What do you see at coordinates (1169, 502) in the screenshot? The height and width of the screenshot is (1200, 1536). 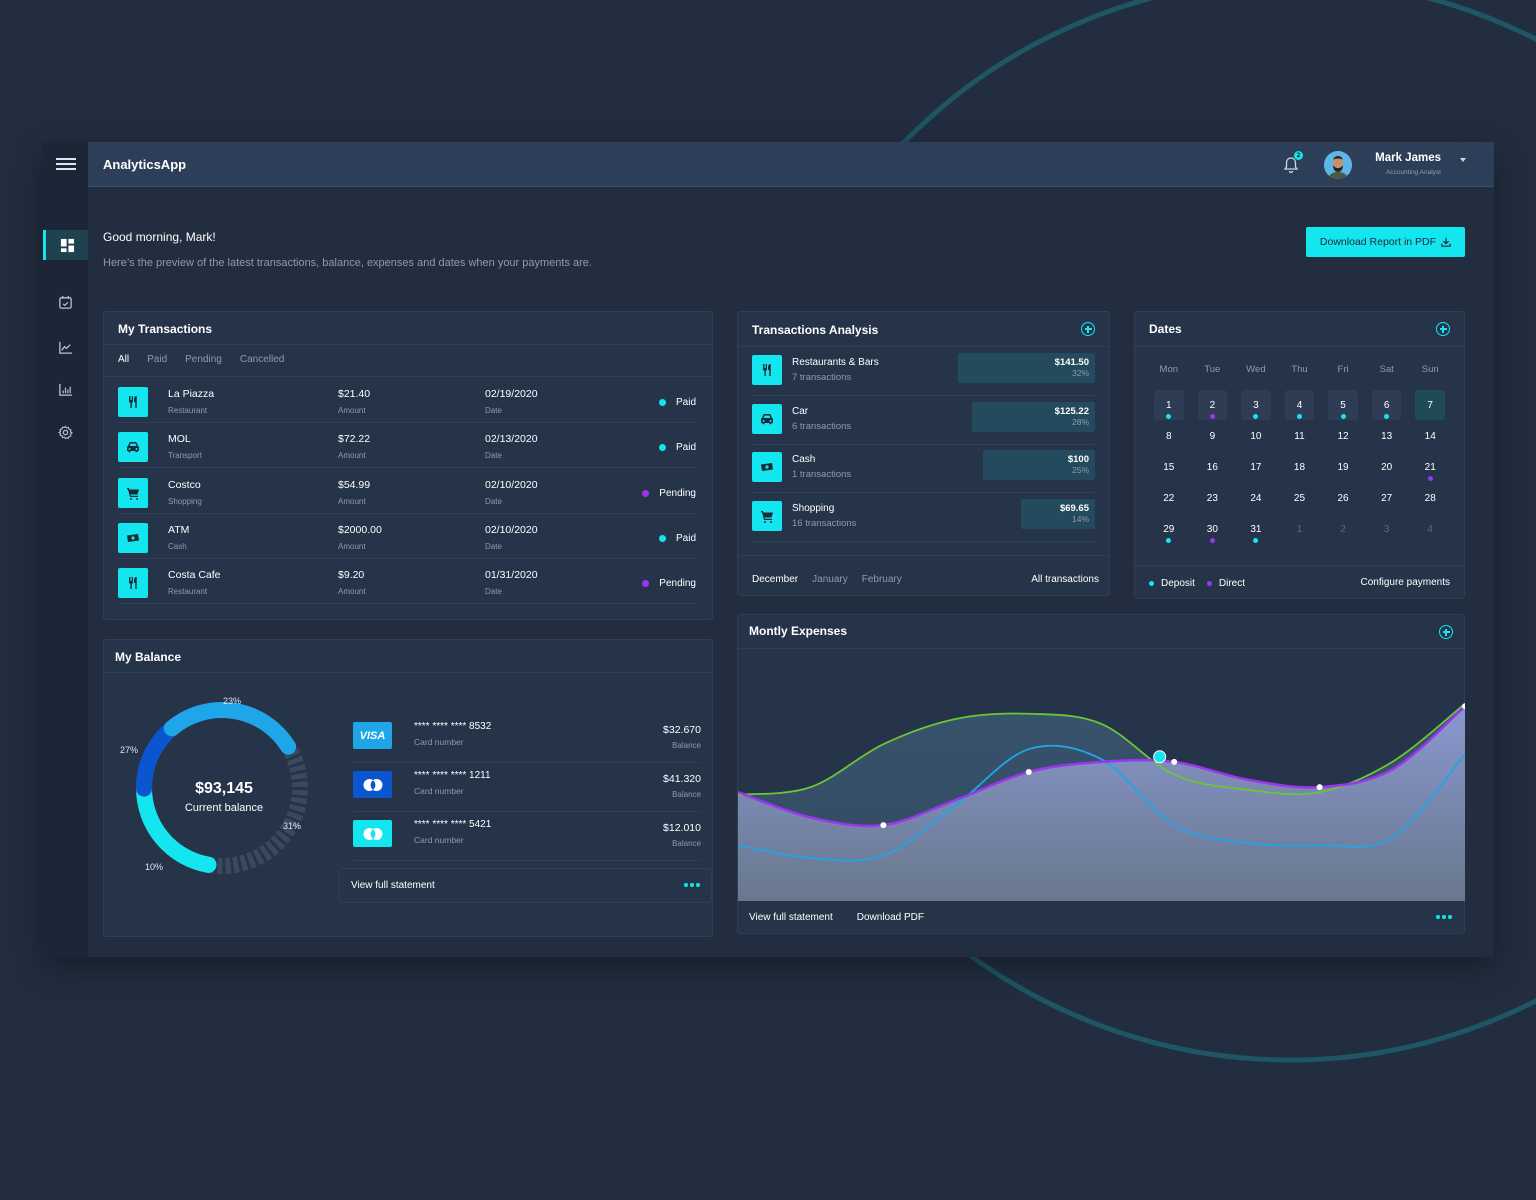 I see `calendar-day: 22` at bounding box center [1169, 502].